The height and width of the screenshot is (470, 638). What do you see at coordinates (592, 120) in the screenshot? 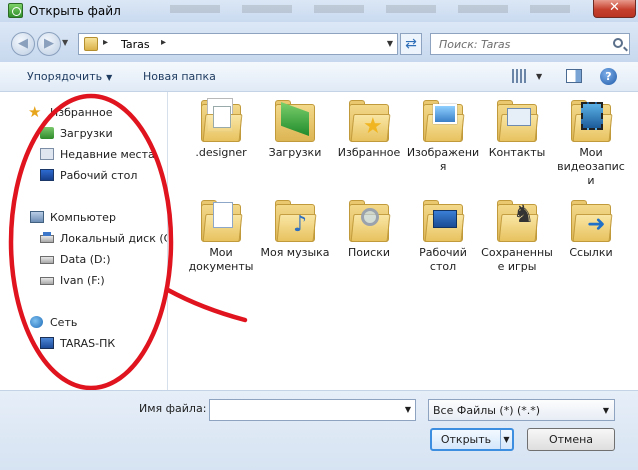
I see `folder-videos-icon` at bounding box center [592, 120].